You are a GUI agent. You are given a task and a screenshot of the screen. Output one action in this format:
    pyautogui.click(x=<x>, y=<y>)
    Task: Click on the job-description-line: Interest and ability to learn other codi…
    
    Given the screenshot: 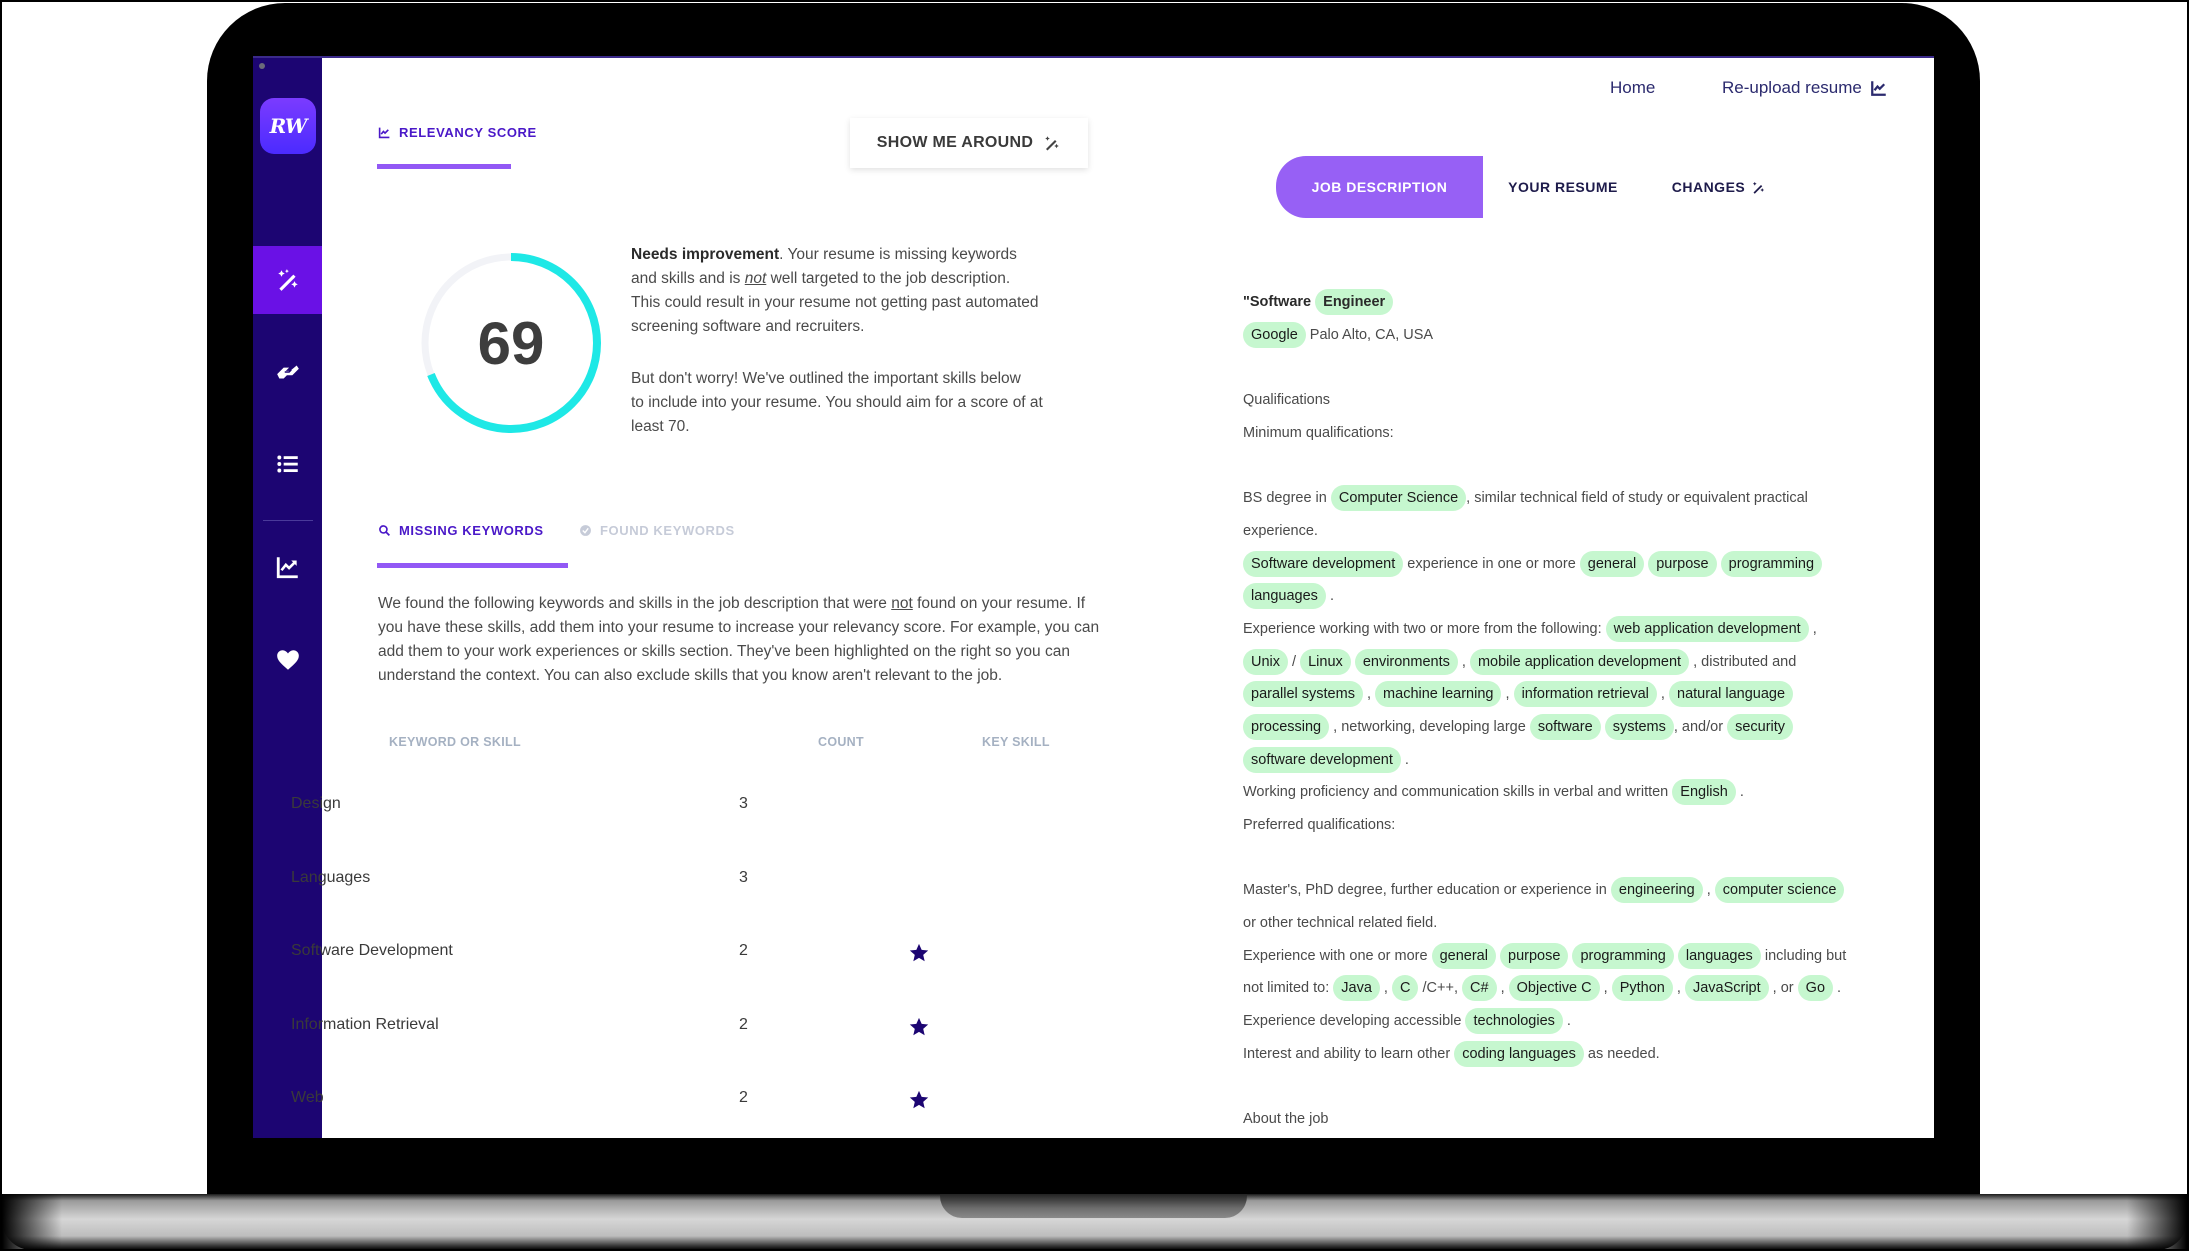 What is the action you would take?
    pyautogui.click(x=1553, y=1054)
    